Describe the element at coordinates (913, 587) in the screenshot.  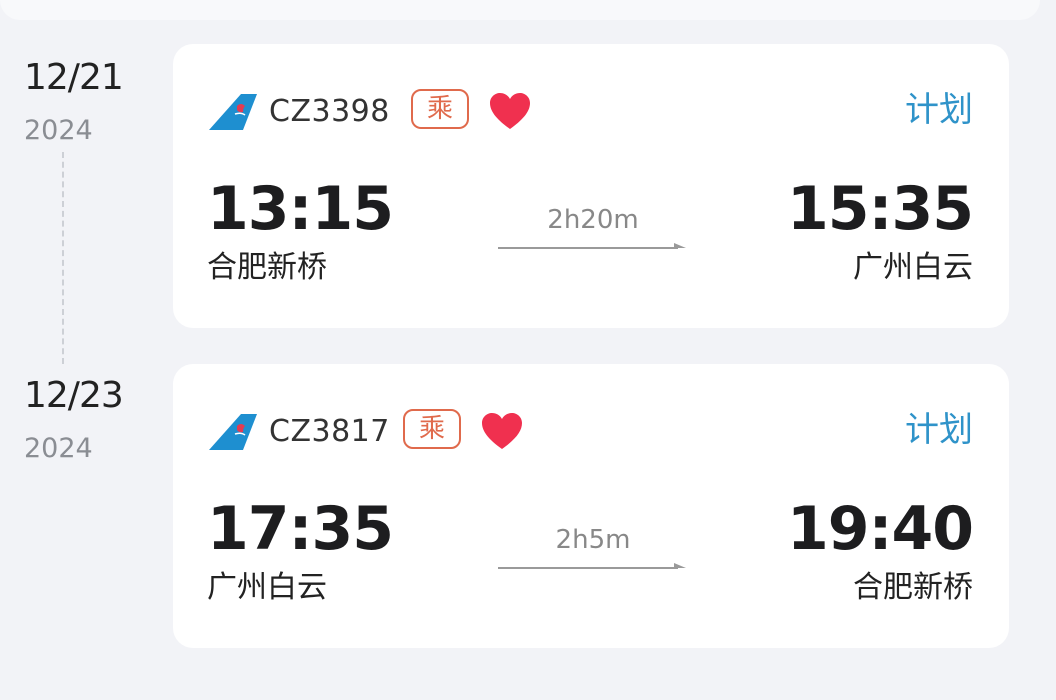
I see `arrival-airport: 合肥新桥` at that location.